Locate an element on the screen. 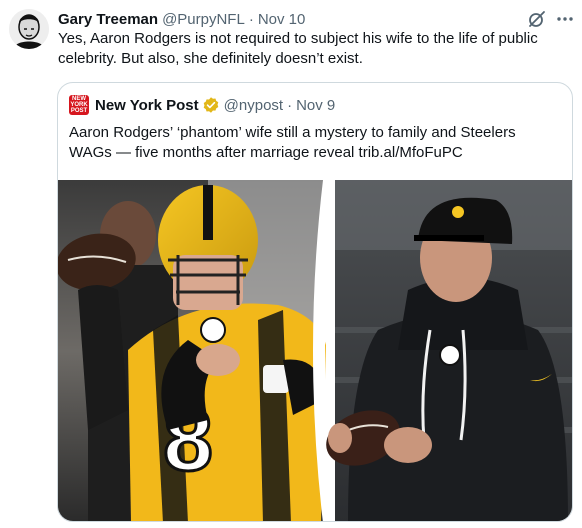 This screenshot has height=528, width=582. nypost-logo-text: NEW YORK POST is located at coordinates (79, 105).